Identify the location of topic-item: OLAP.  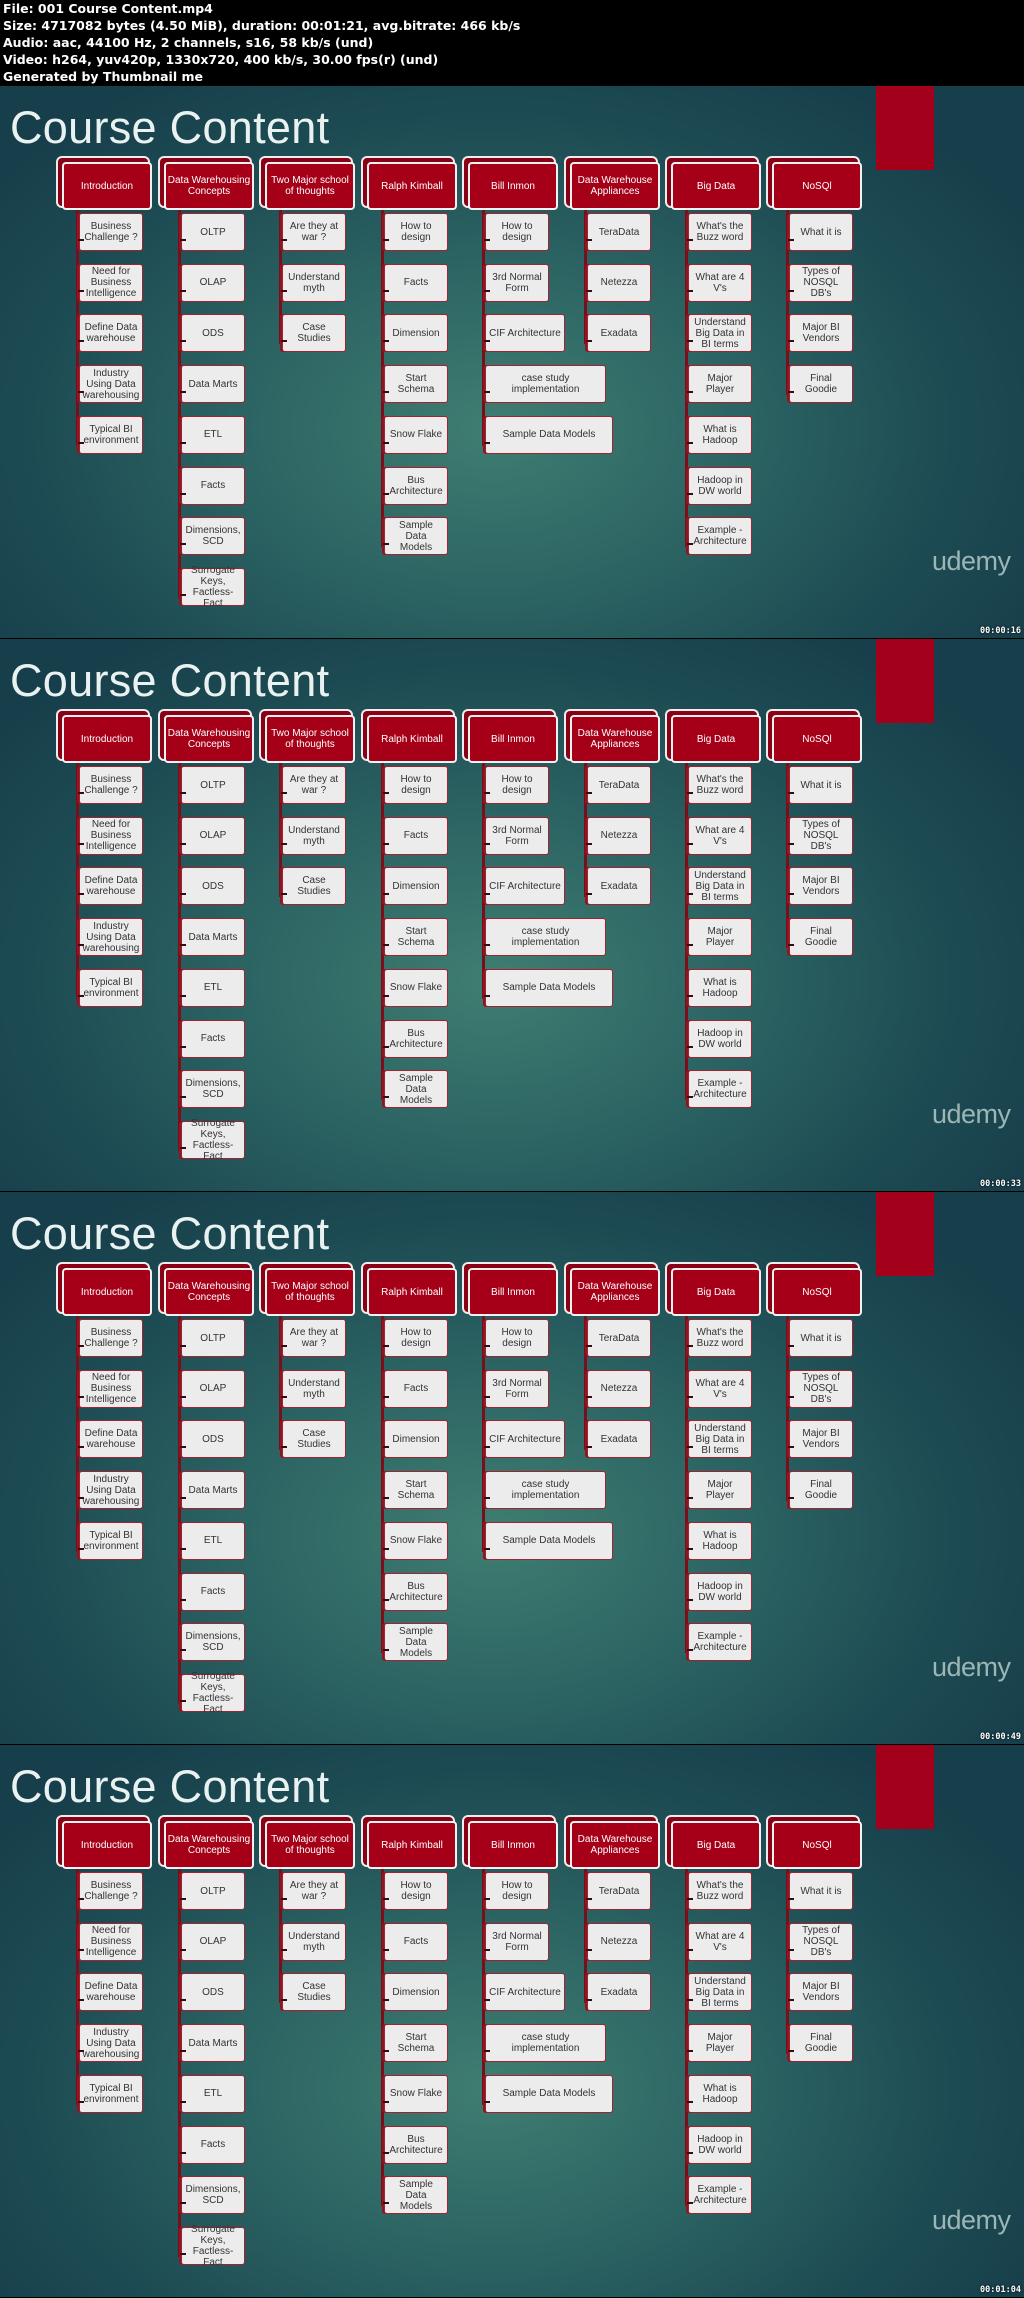
(213, 1941).